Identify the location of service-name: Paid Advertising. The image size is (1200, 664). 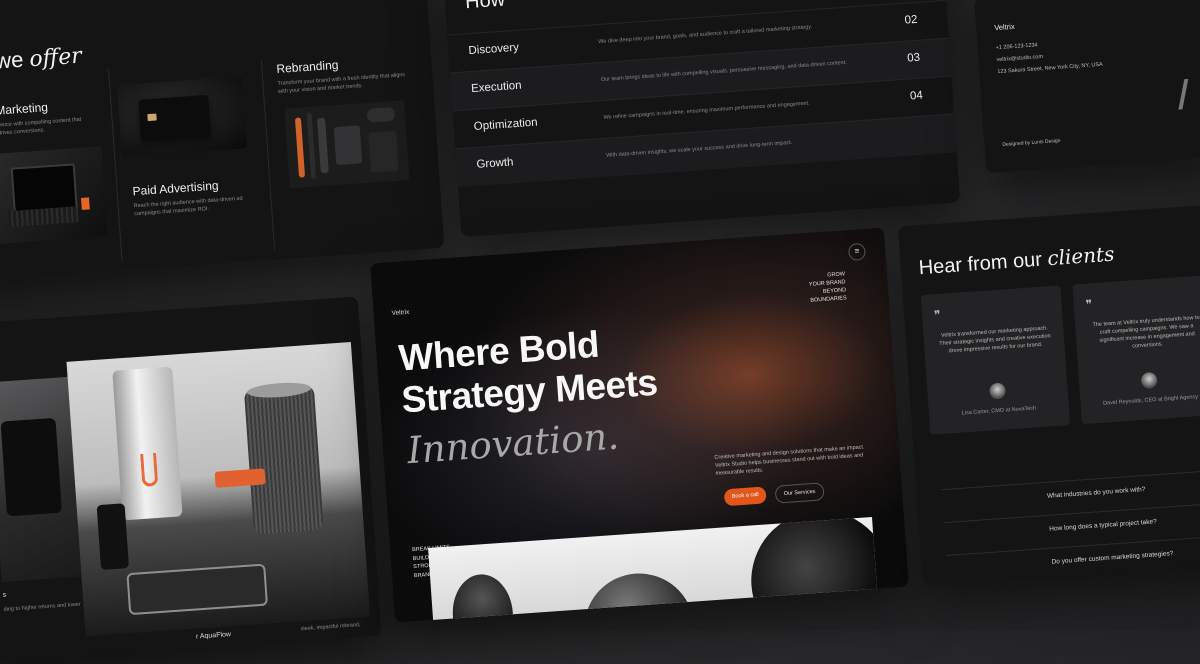
(175, 188).